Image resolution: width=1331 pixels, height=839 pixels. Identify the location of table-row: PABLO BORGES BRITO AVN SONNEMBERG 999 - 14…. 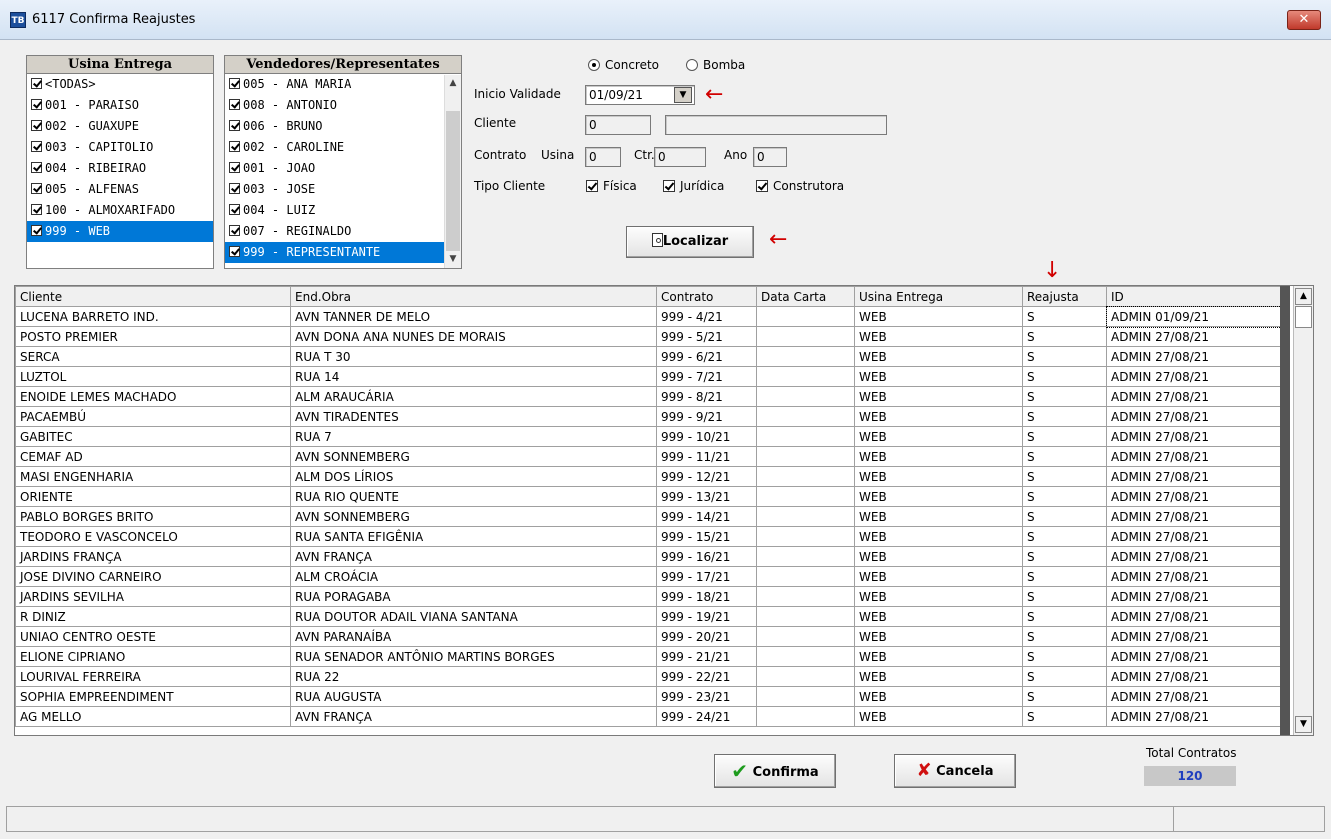
(649, 516).